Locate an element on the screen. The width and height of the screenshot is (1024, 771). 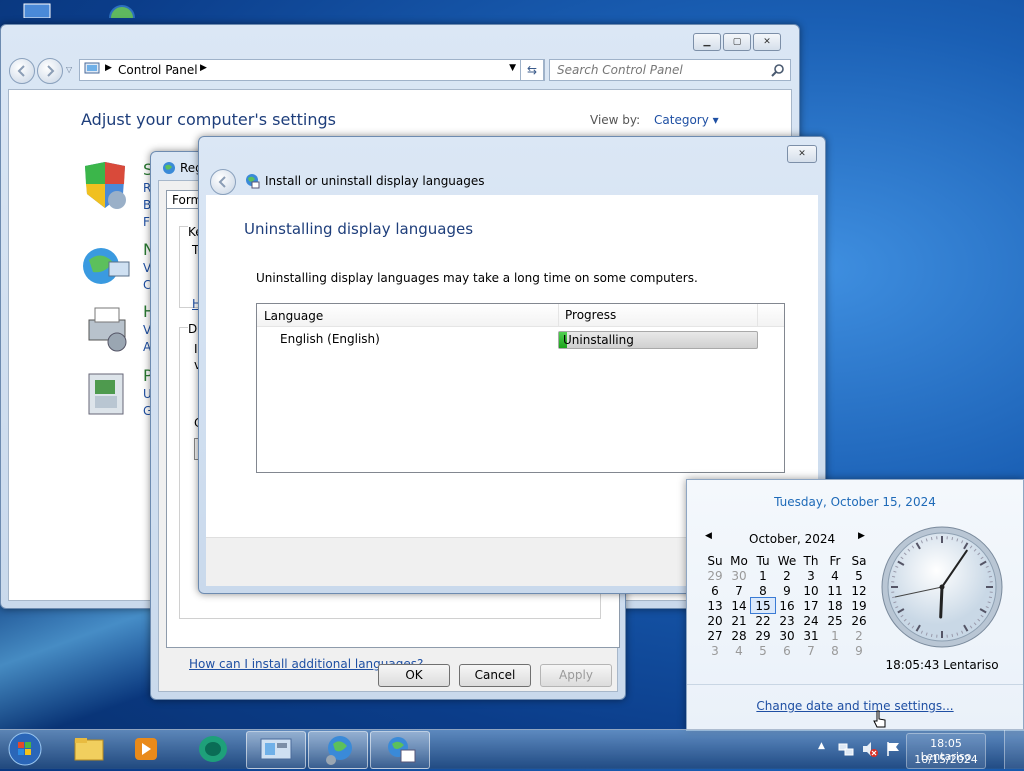
address-bar: ▶ Control Panel ▶ ▼ is located at coordinates (312, 70).